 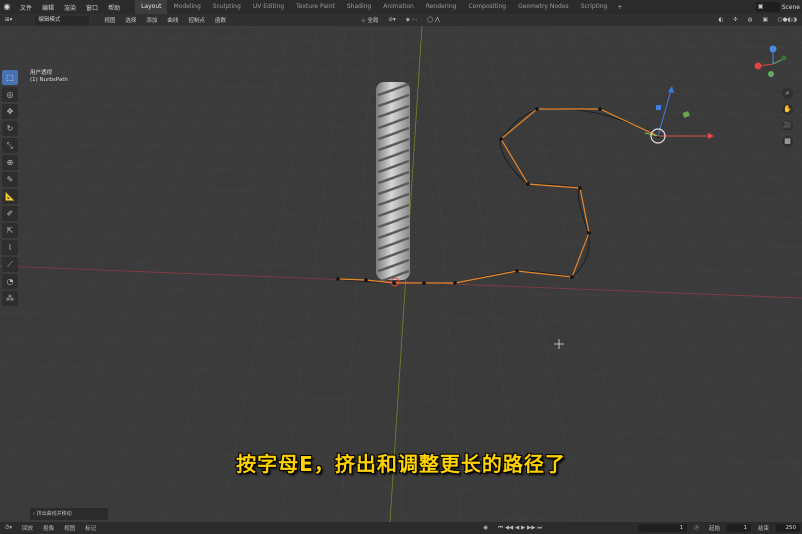 What do you see at coordinates (520, 528) in the screenshot?
I see `playback-controls-icon: ⏮ ◀◀ ◀ ▶ ▶▶ ⏭` at bounding box center [520, 528].